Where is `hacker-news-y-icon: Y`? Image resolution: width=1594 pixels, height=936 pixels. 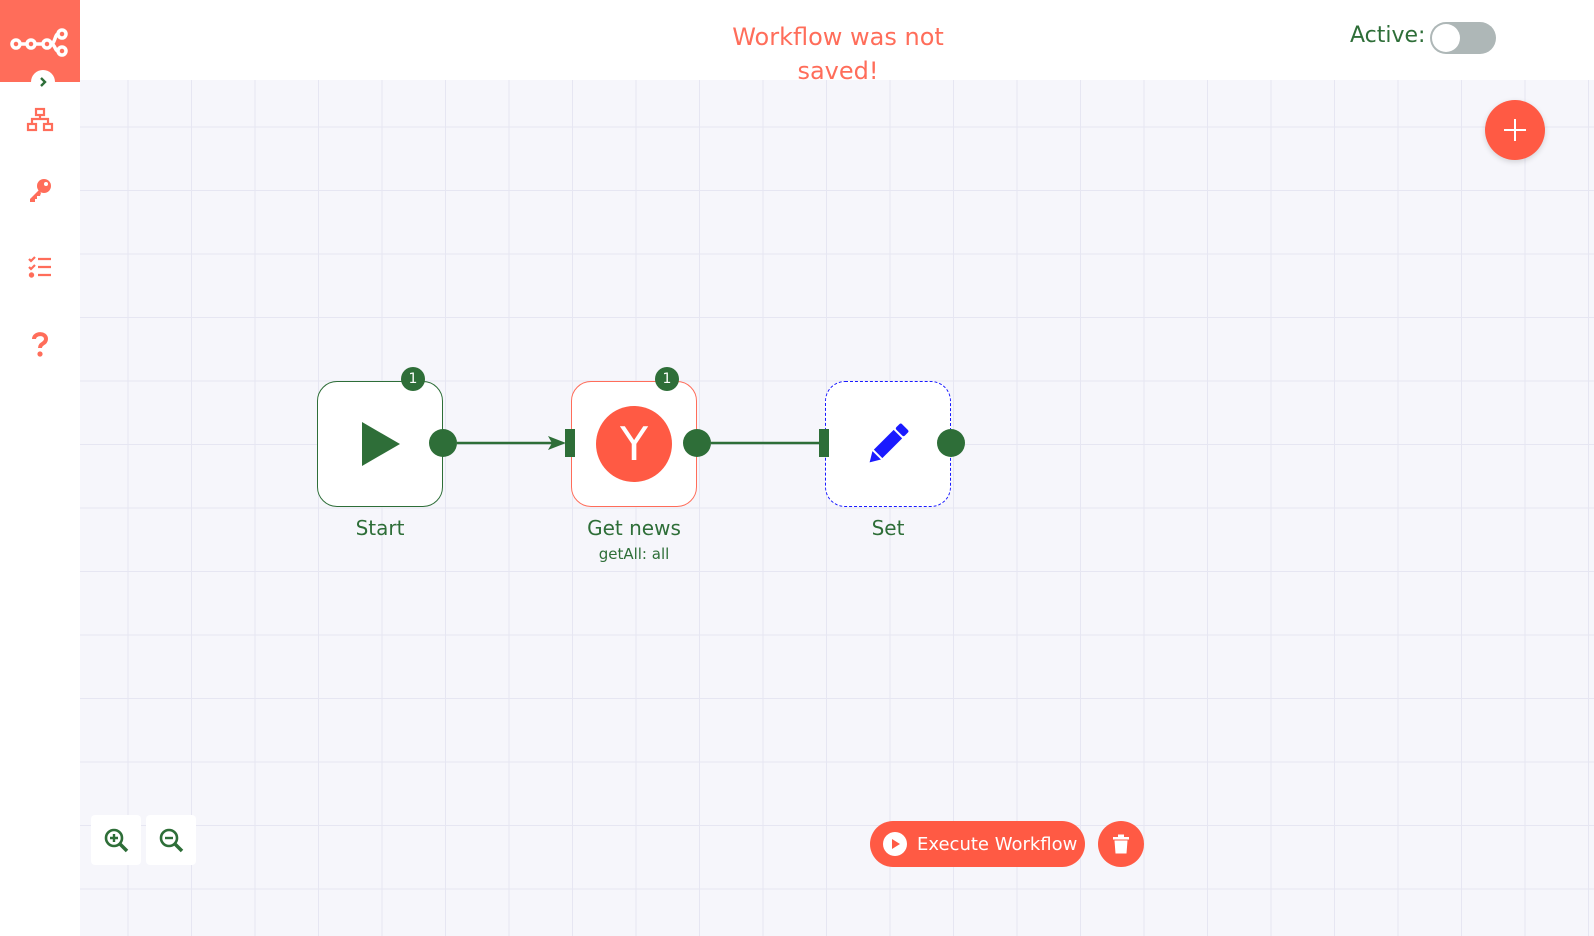
hacker-news-y-icon: Y is located at coordinates (634, 444).